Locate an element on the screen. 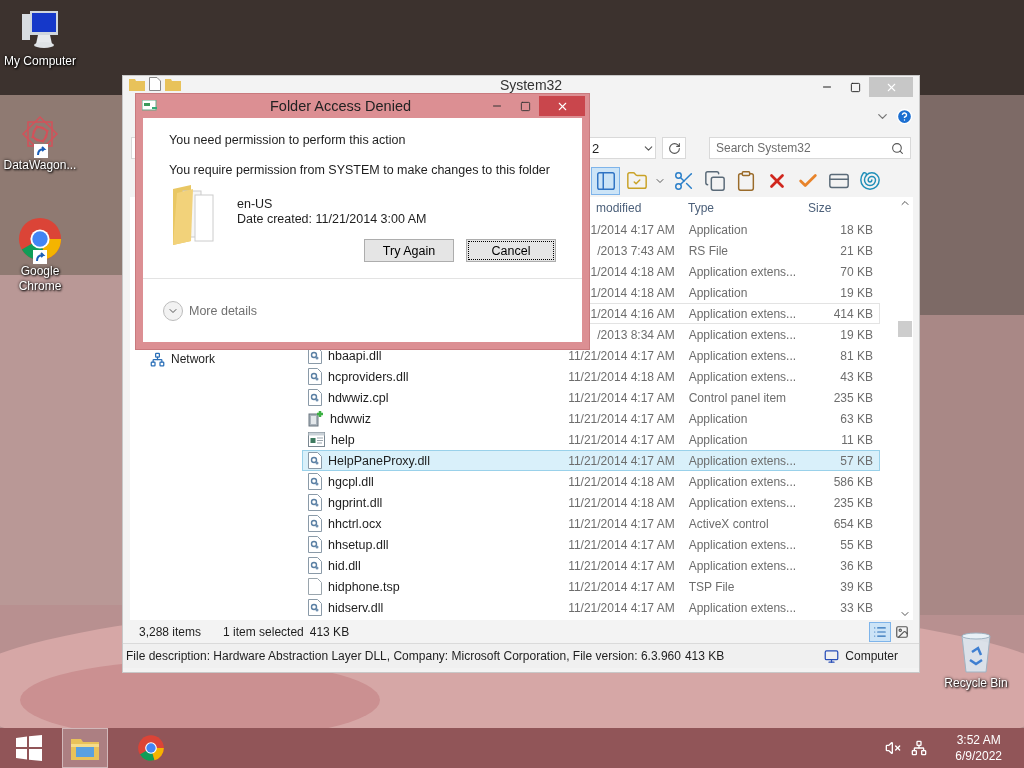  type-cell-text: Control panel item is located at coordinates (737, 397).